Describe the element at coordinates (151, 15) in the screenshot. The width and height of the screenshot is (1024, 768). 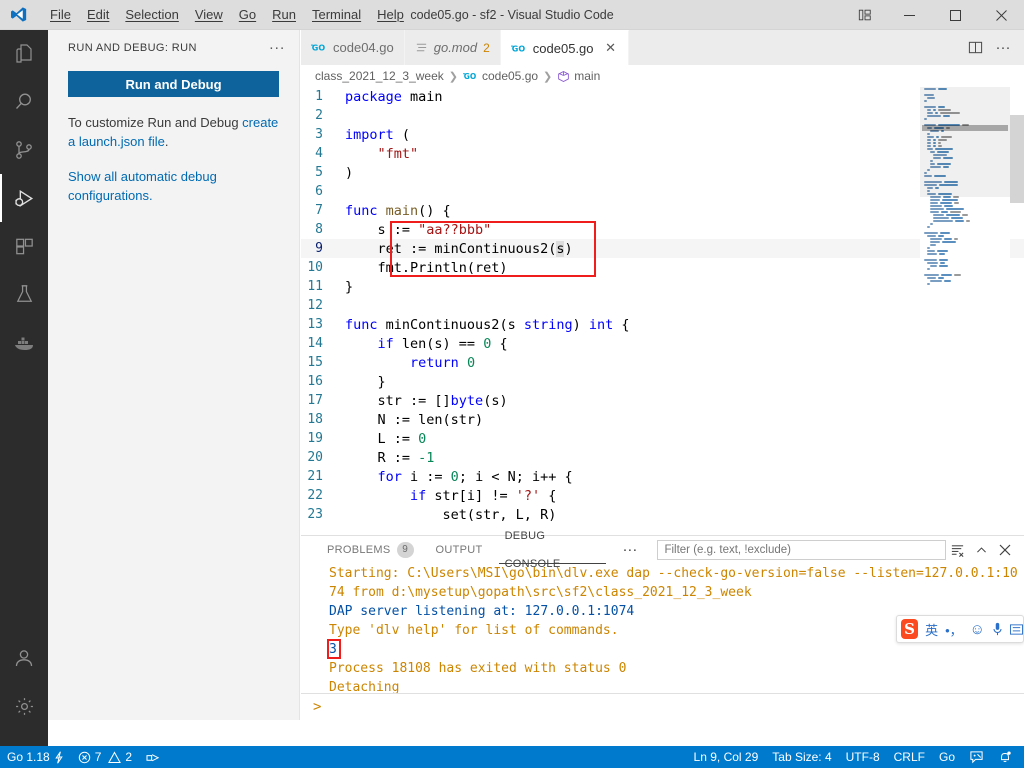
I see `menu-selection: Selection` at that location.